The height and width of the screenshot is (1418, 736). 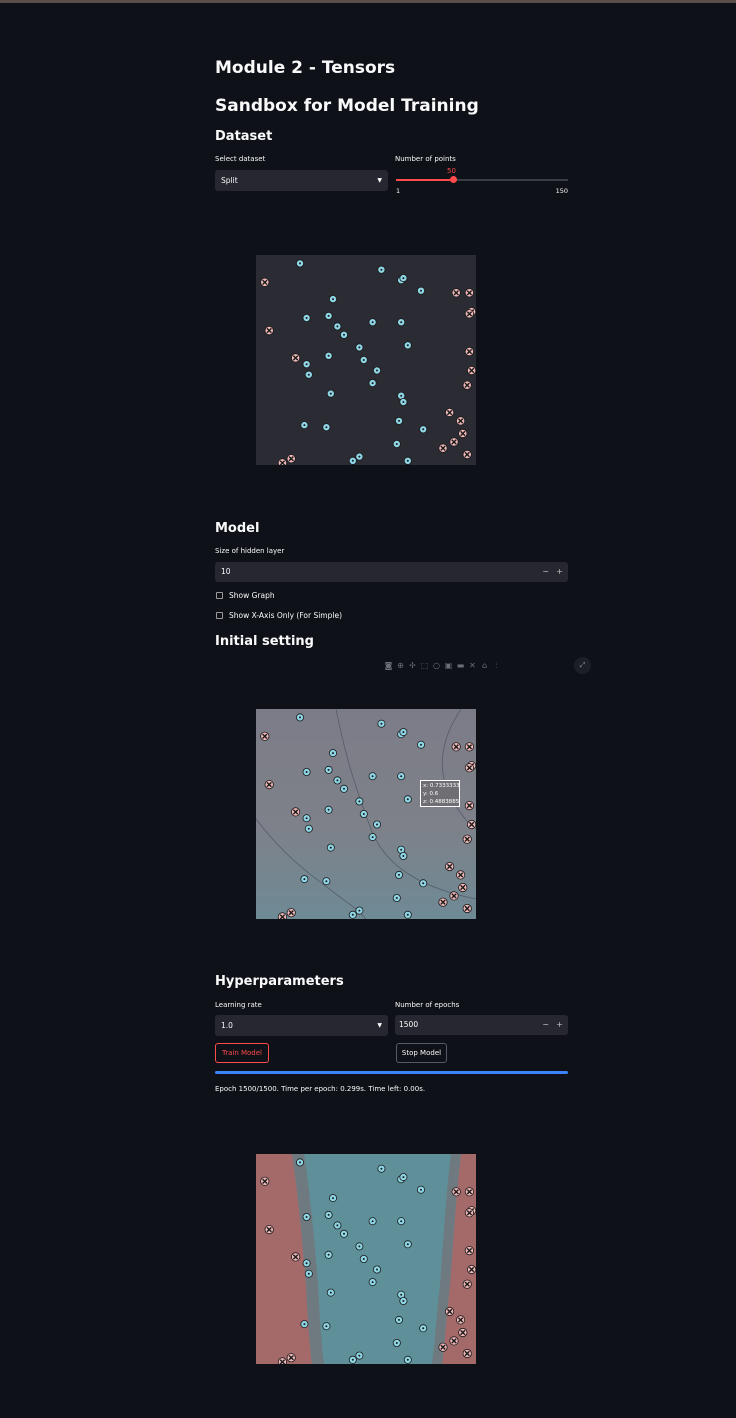 I want to click on show-graph-checkbox, so click(x=219, y=595).